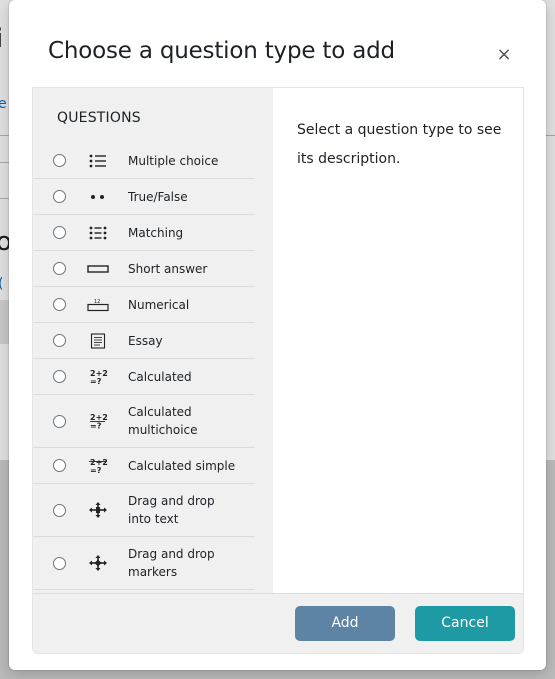 The width and height of the screenshot is (555, 679). Describe the element at coordinates (98, 563) in the screenshot. I see `drag-drop-markers-icon` at that location.